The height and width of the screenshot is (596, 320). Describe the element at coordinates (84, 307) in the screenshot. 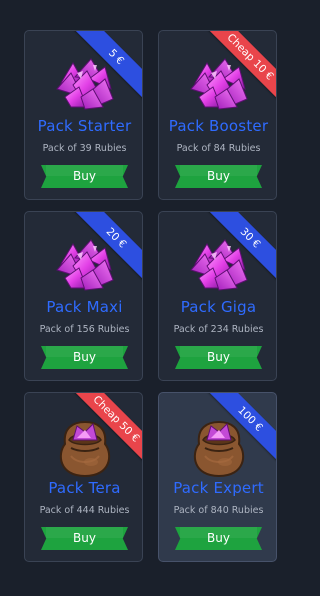

I see `pack-title: Pack Maxi` at that location.